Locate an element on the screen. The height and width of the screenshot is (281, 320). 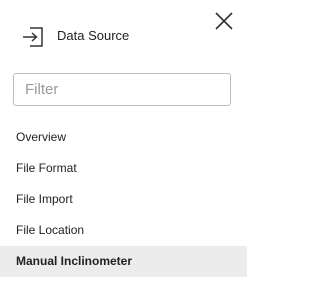
close-icon is located at coordinates (224, 21).